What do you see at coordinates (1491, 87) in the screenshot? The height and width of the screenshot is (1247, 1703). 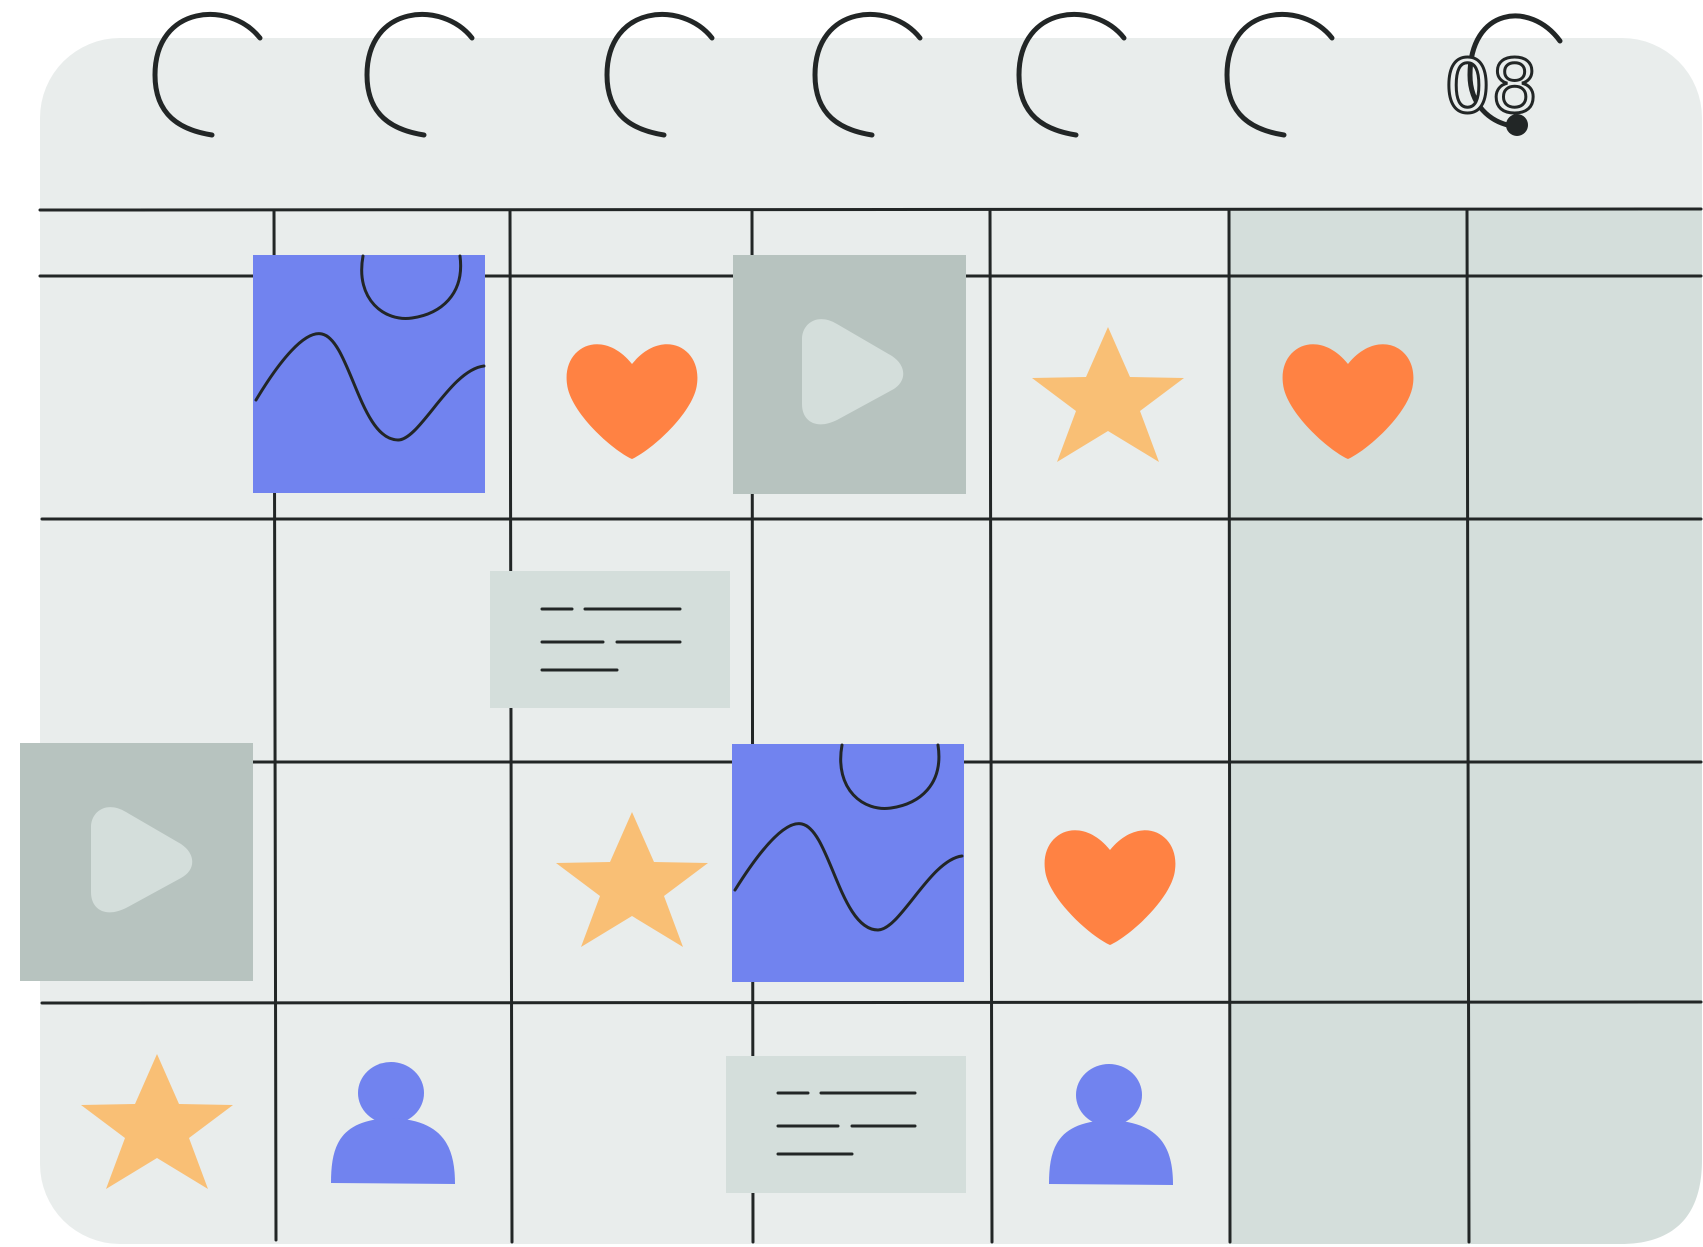 I see `date-label: 08` at bounding box center [1491, 87].